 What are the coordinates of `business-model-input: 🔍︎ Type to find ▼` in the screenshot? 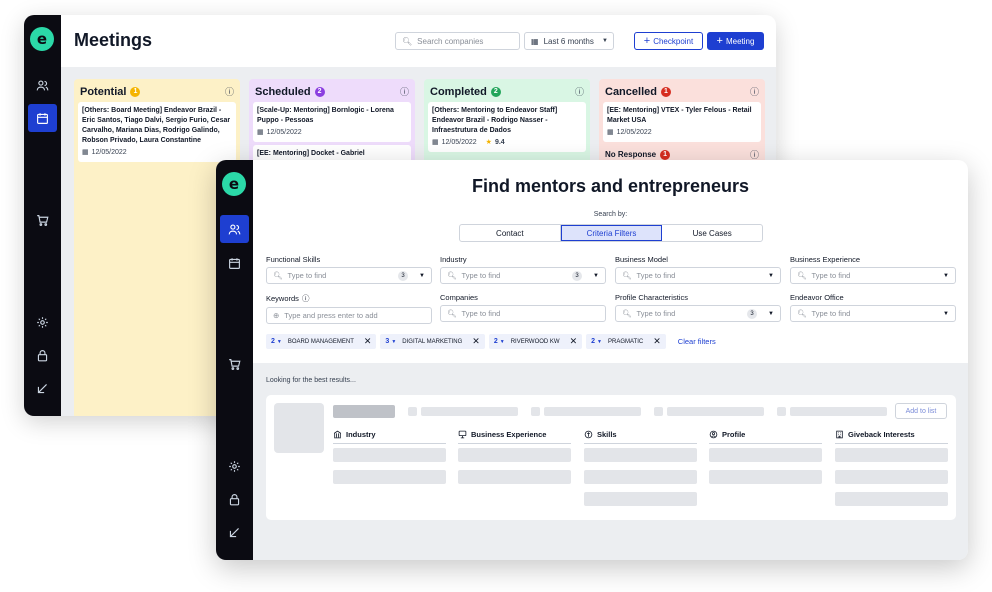 It's located at (698, 275).